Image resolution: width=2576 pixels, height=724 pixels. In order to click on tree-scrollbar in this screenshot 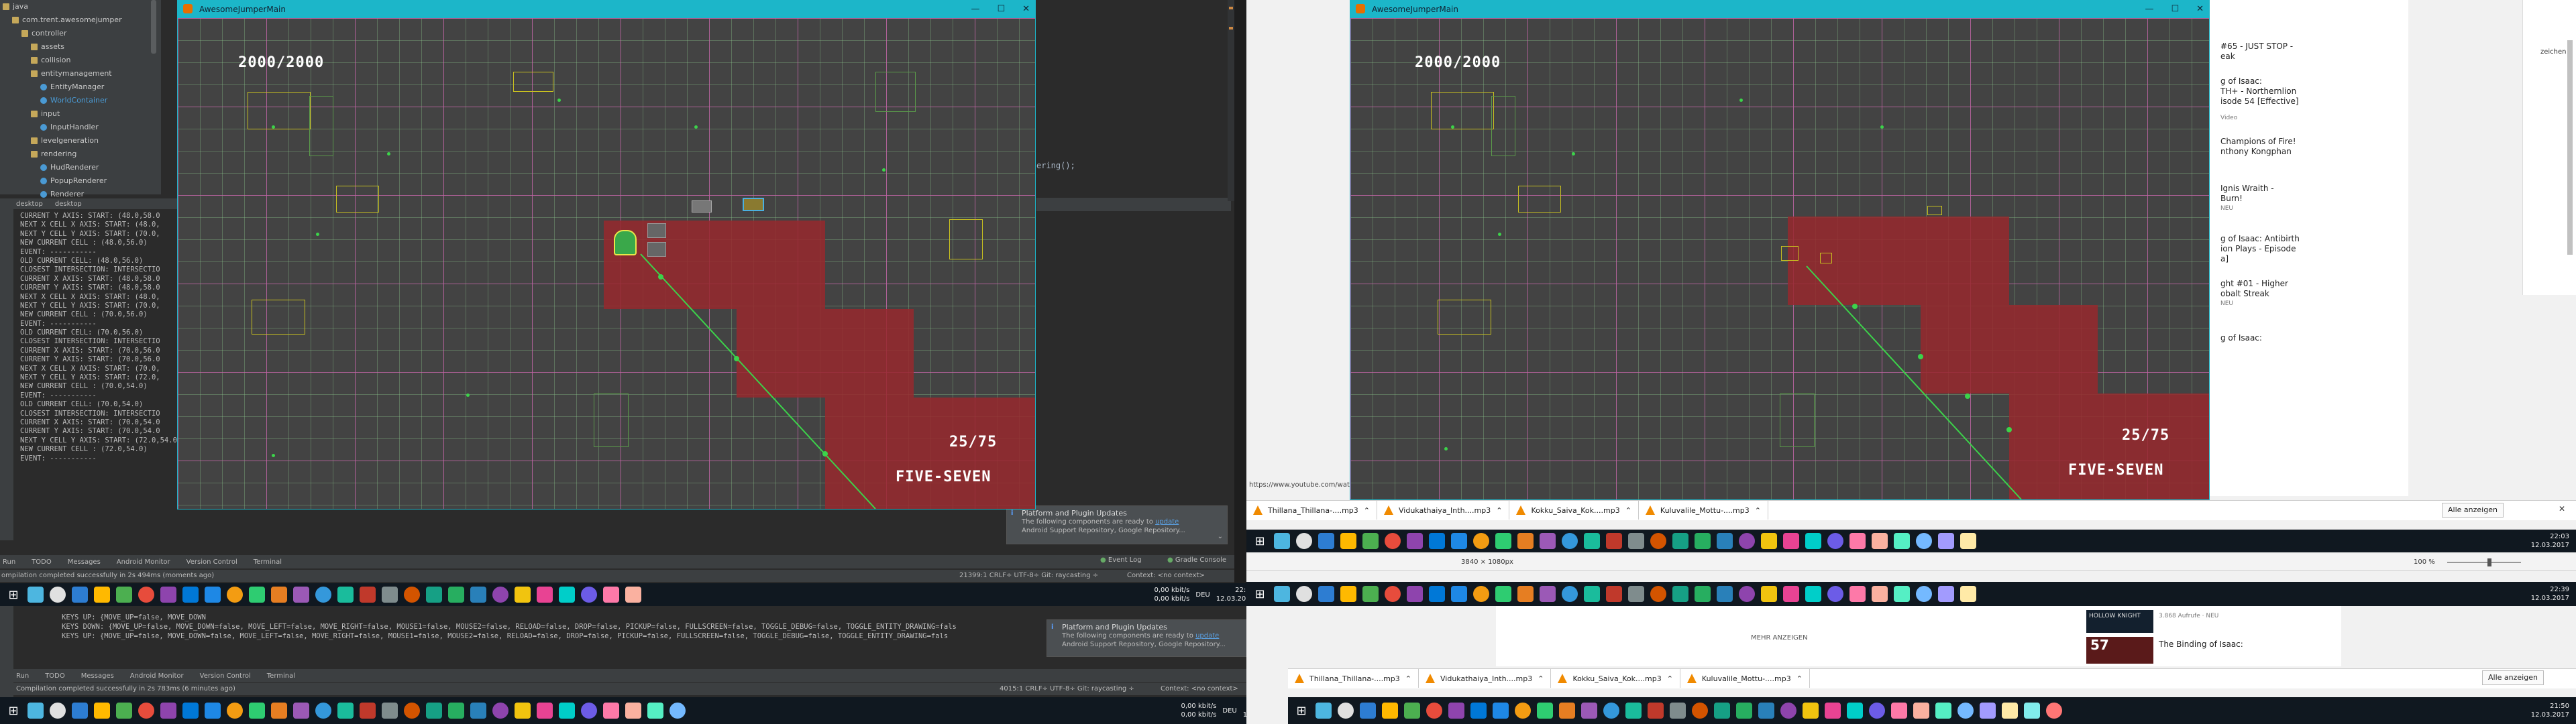, I will do `click(153, 27)`.